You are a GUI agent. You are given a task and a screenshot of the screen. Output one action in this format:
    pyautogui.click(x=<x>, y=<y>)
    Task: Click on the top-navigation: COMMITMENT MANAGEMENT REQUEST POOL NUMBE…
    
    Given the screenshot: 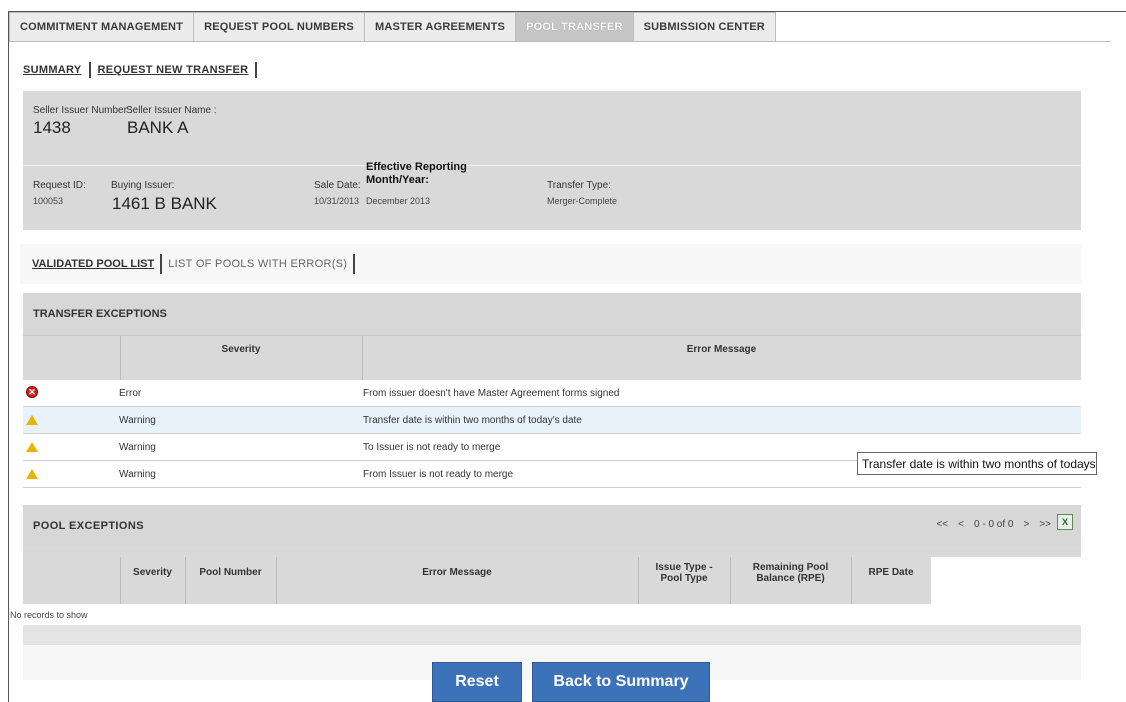 What is the action you would take?
    pyautogui.click(x=392, y=27)
    